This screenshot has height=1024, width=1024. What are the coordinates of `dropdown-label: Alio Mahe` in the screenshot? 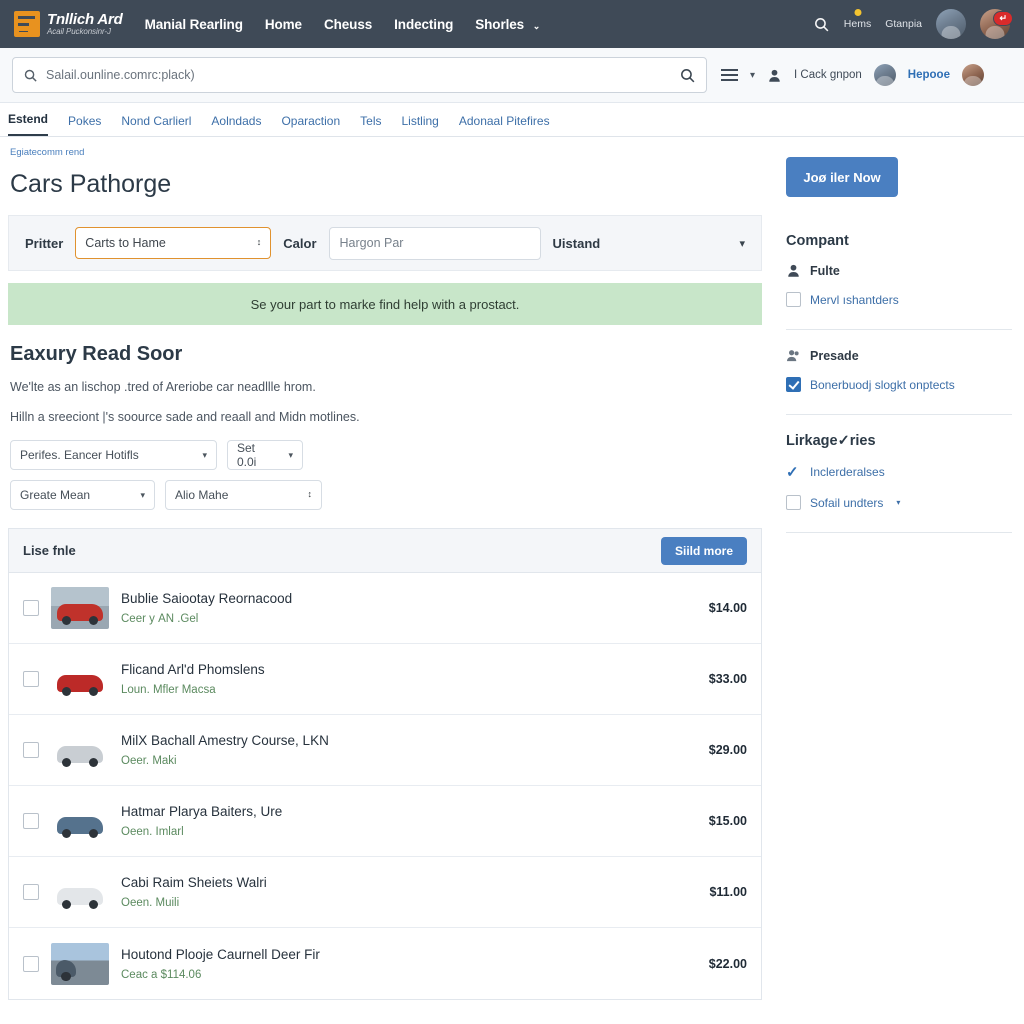 It's located at (202, 495).